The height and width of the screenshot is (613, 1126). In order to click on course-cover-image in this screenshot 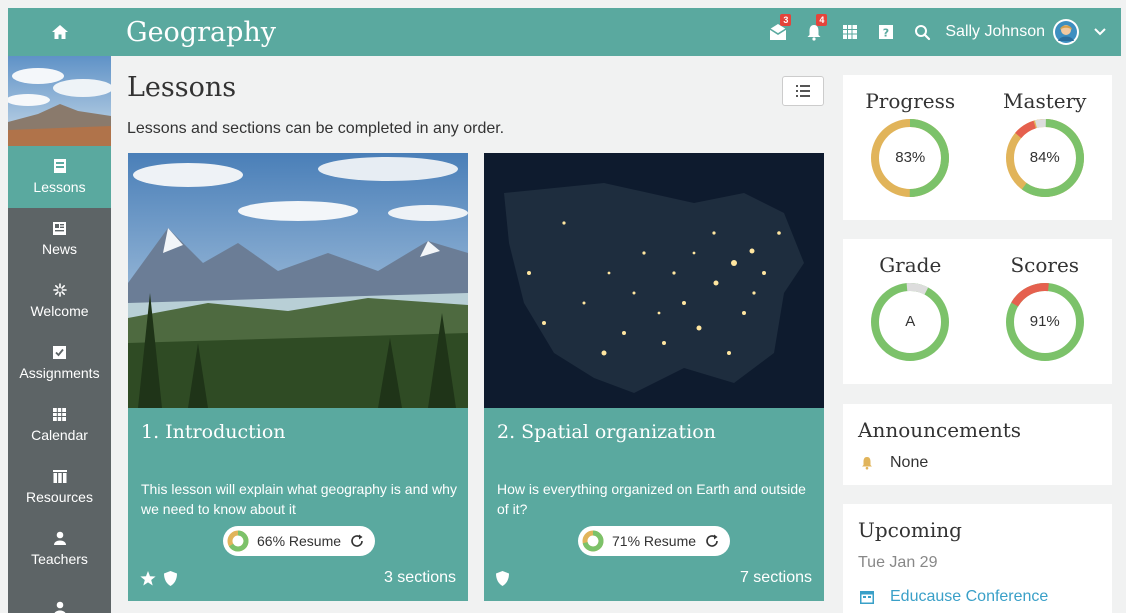, I will do `click(59, 101)`.